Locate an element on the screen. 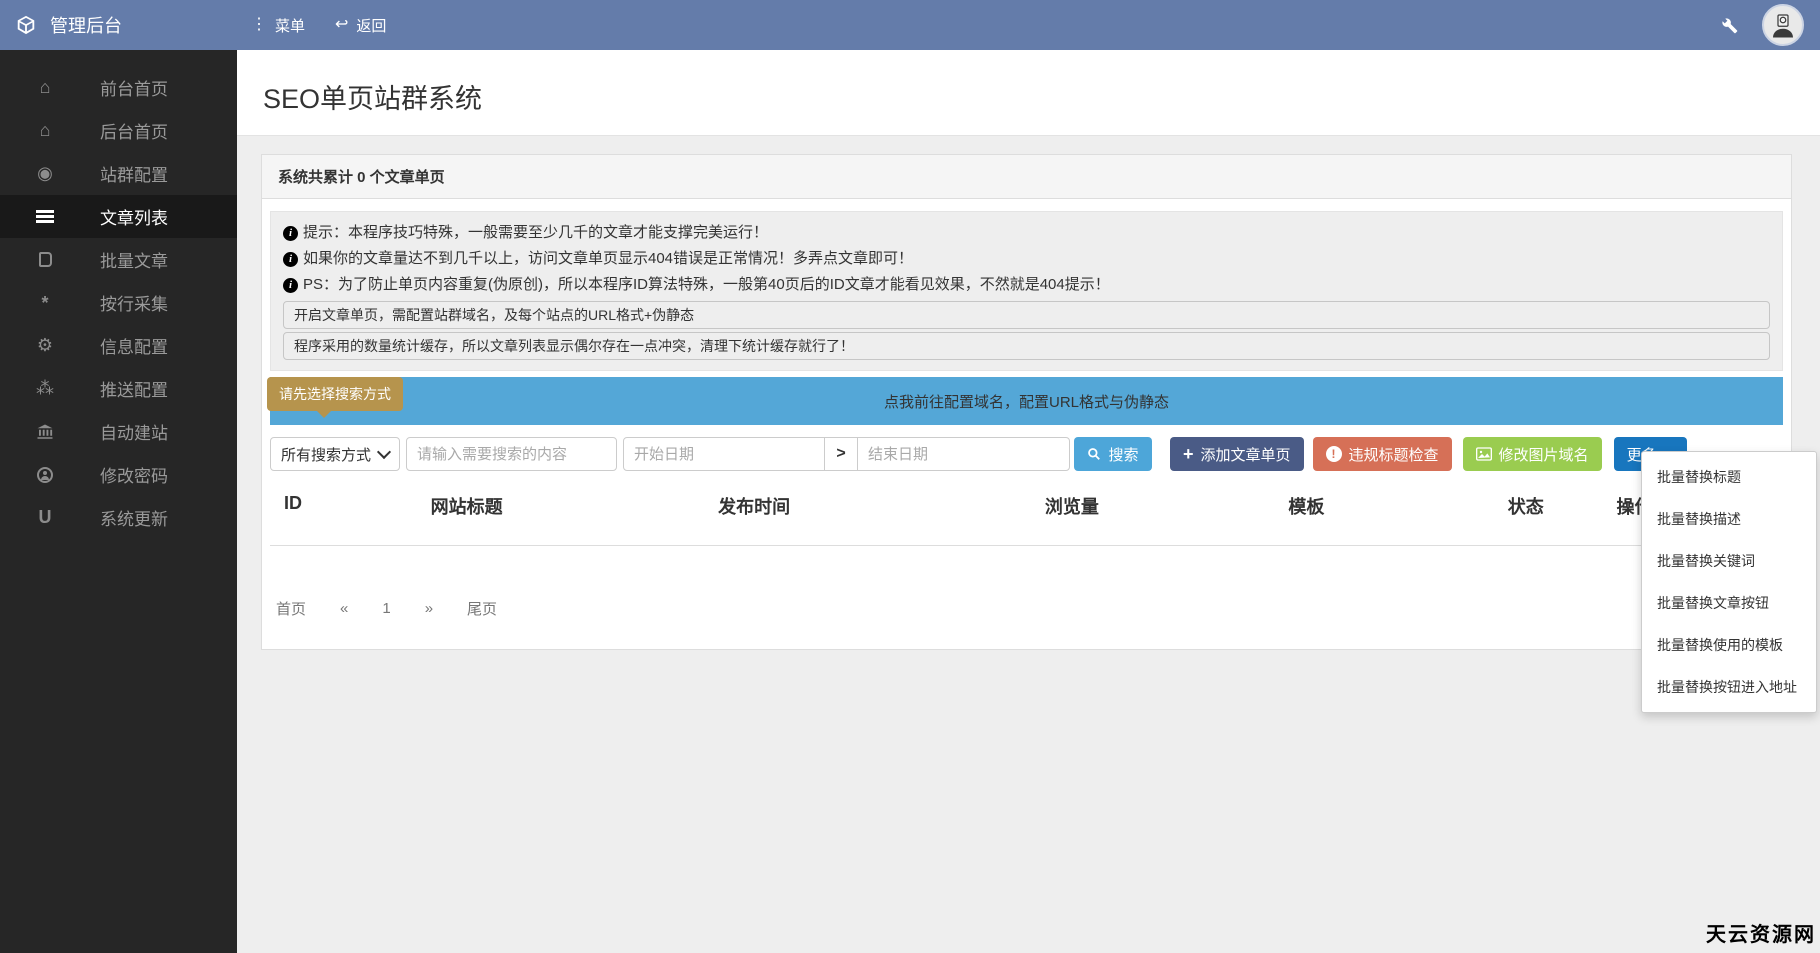 The height and width of the screenshot is (953, 1820). sidebar-item-admin-home: ⌂ 后台首页 is located at coordinates (118, 130).